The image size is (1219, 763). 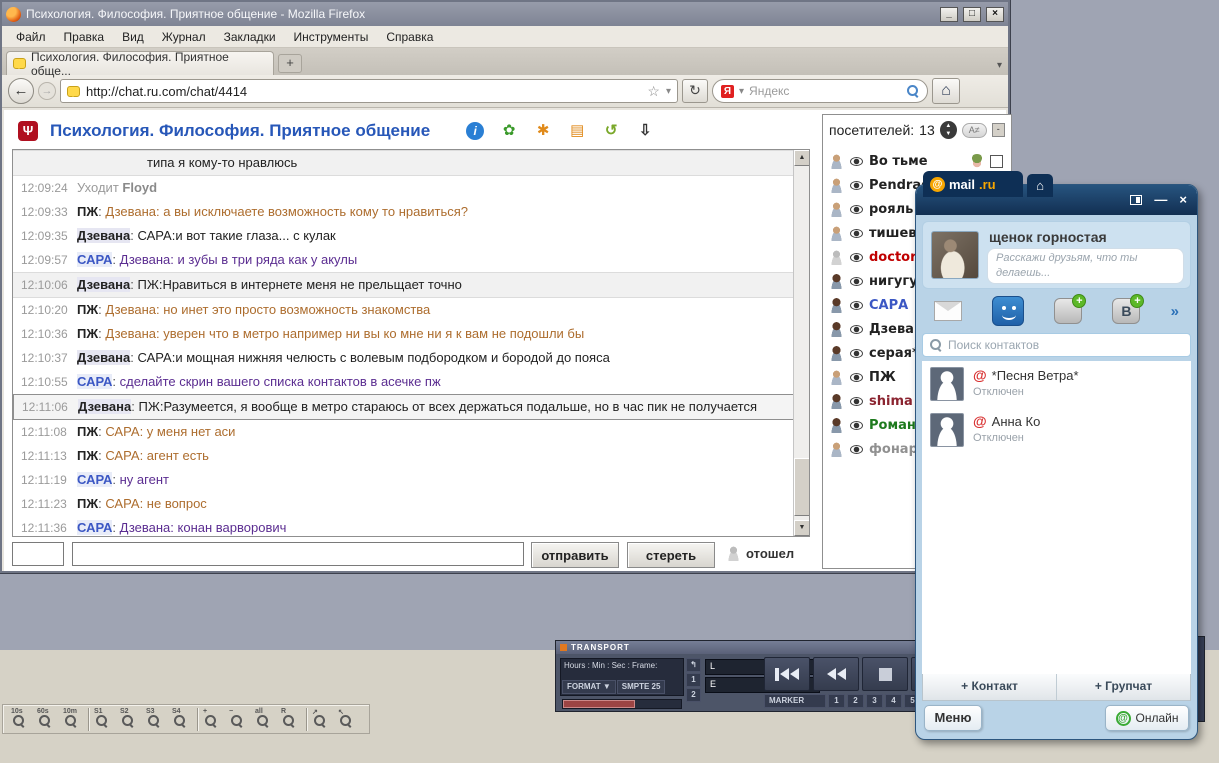 I want to click on scroll-up-button: ▲, so click(x=801, y=158).